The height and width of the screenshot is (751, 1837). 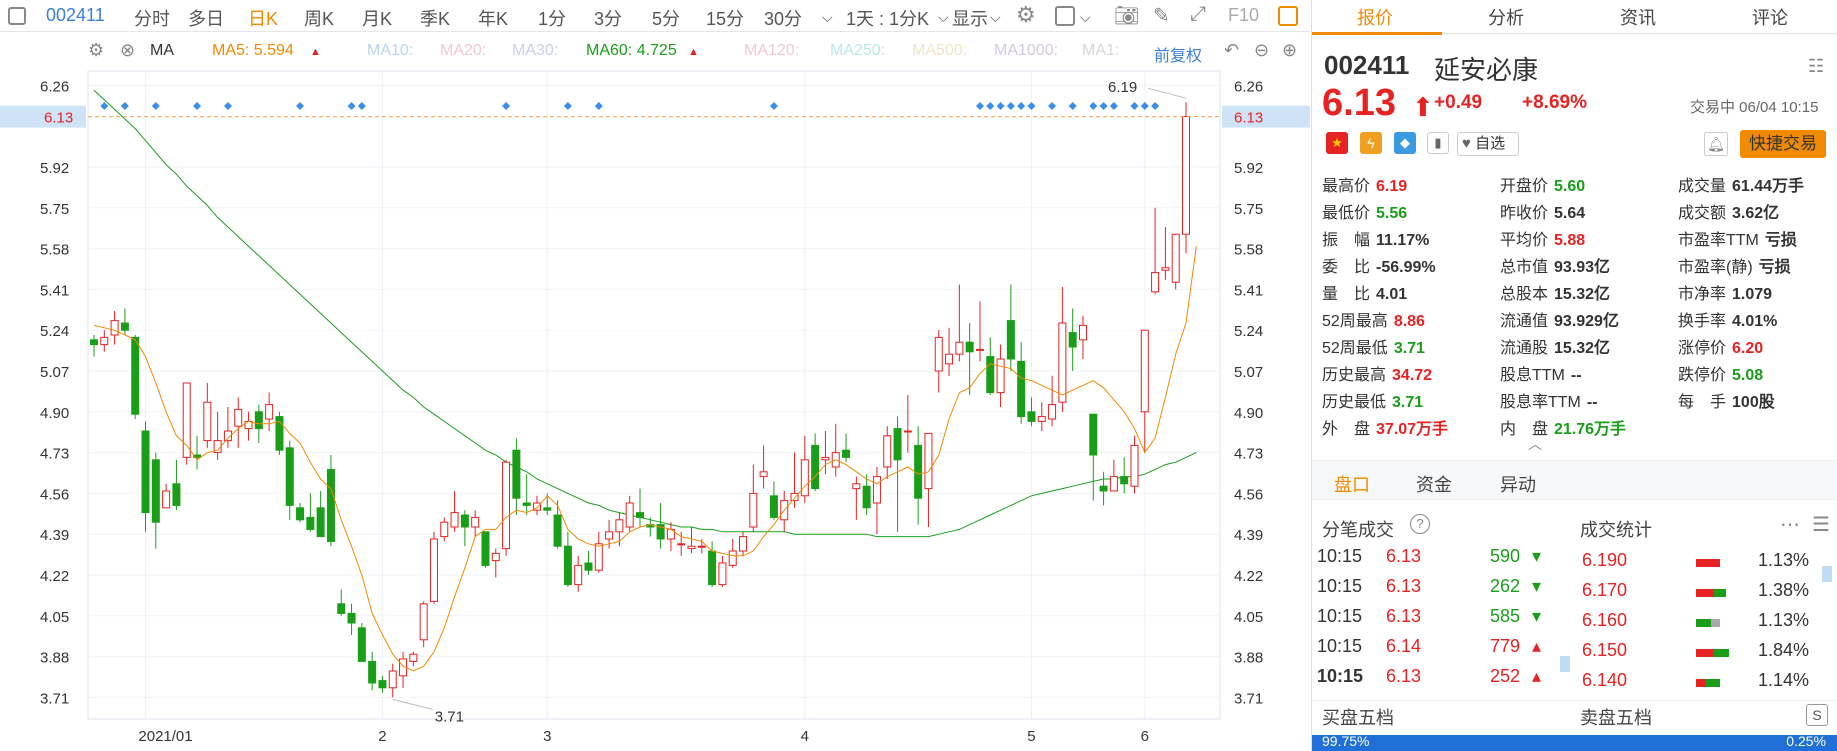 I want to click on quote-field-value: -56.99%, so click(x=1406, y=267).